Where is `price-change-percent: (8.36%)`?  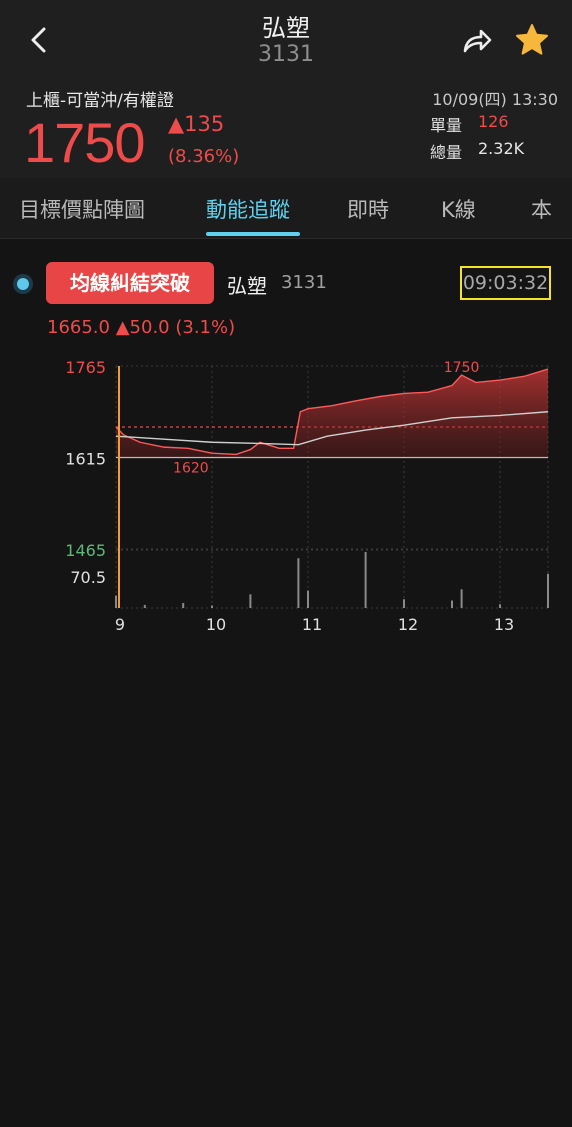 price-change-percent: (8.36%) is located at coordinates (204, 156).